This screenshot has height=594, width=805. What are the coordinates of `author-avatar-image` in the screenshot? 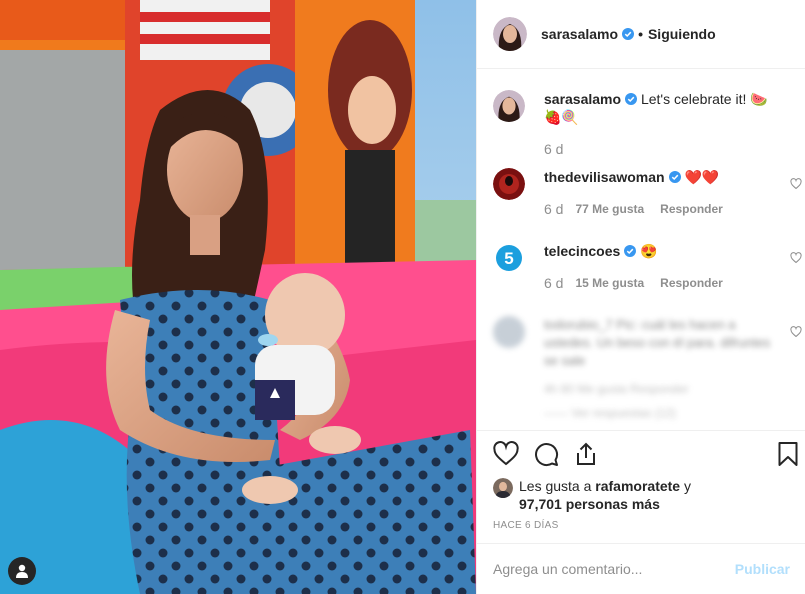 It's located at (510, 34).